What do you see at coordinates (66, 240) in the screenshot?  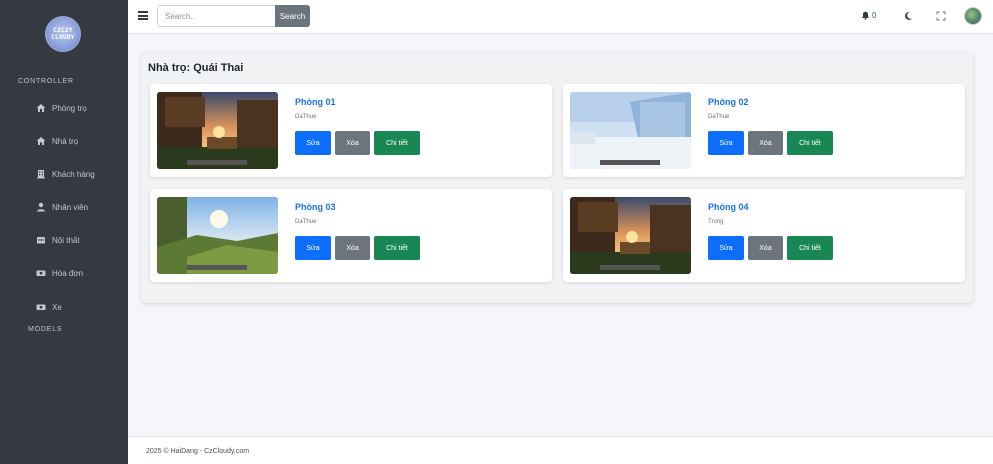 I see `sidebar-item-label: Nội thất` at bounding box center [66, 240].